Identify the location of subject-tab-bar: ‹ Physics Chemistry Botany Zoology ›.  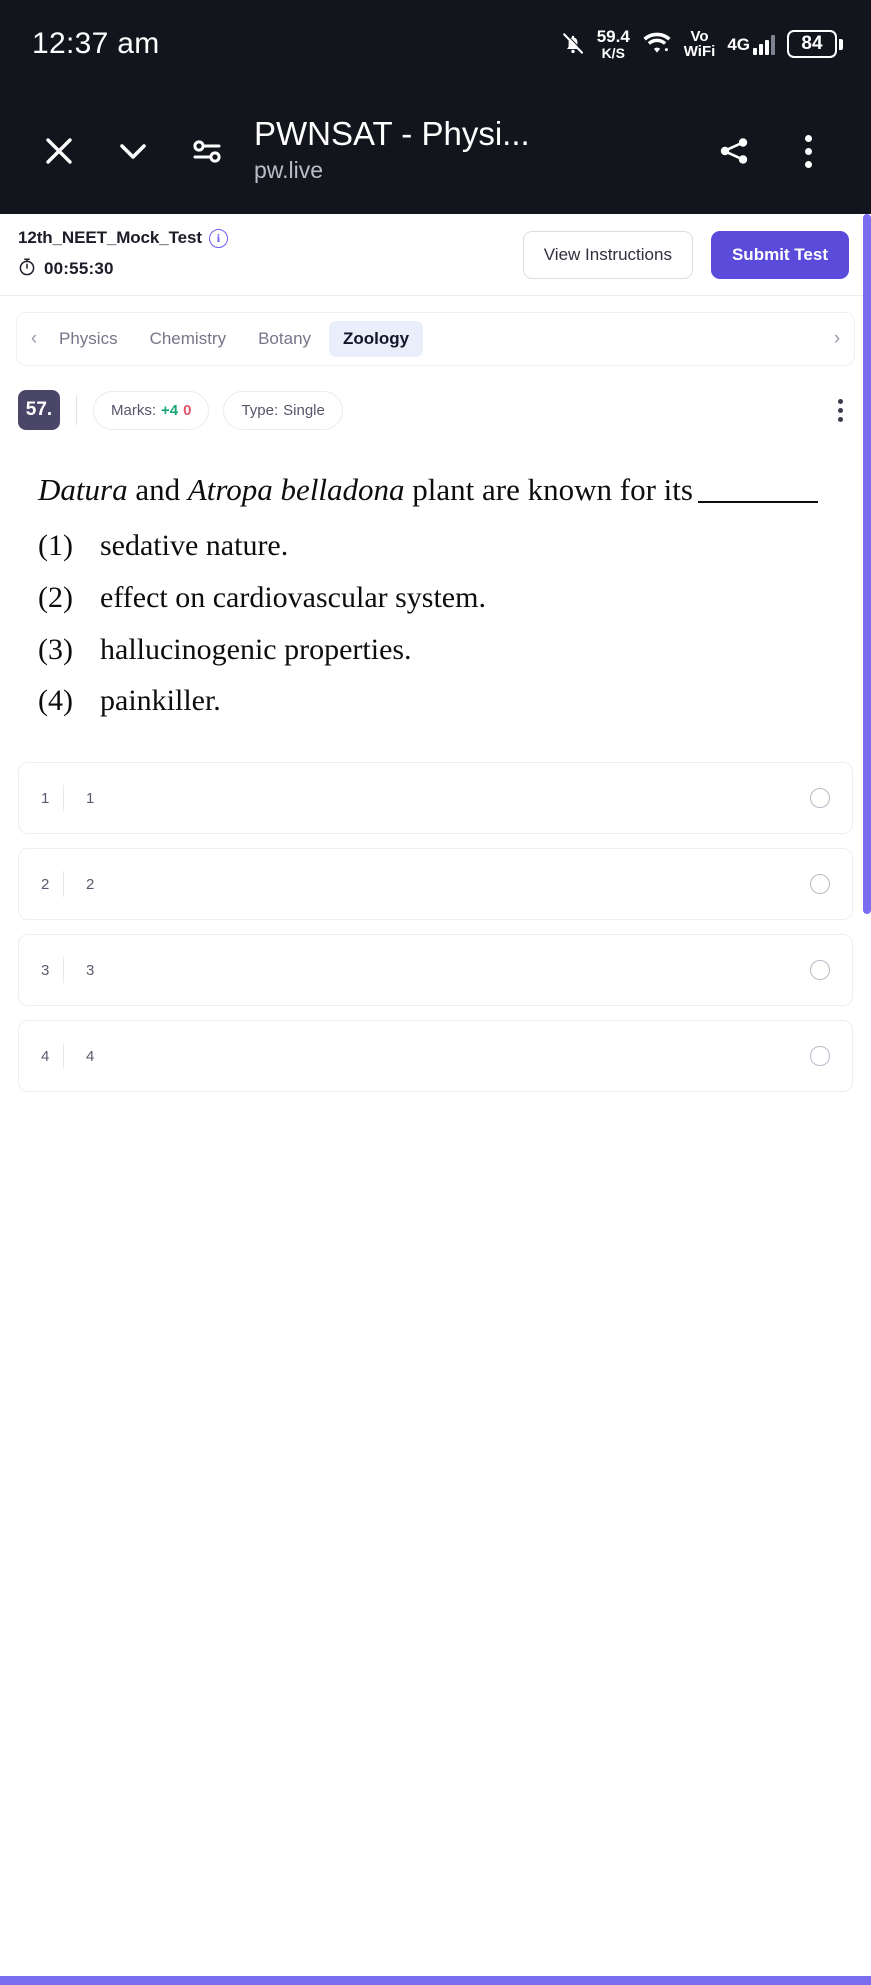
(435, 339).